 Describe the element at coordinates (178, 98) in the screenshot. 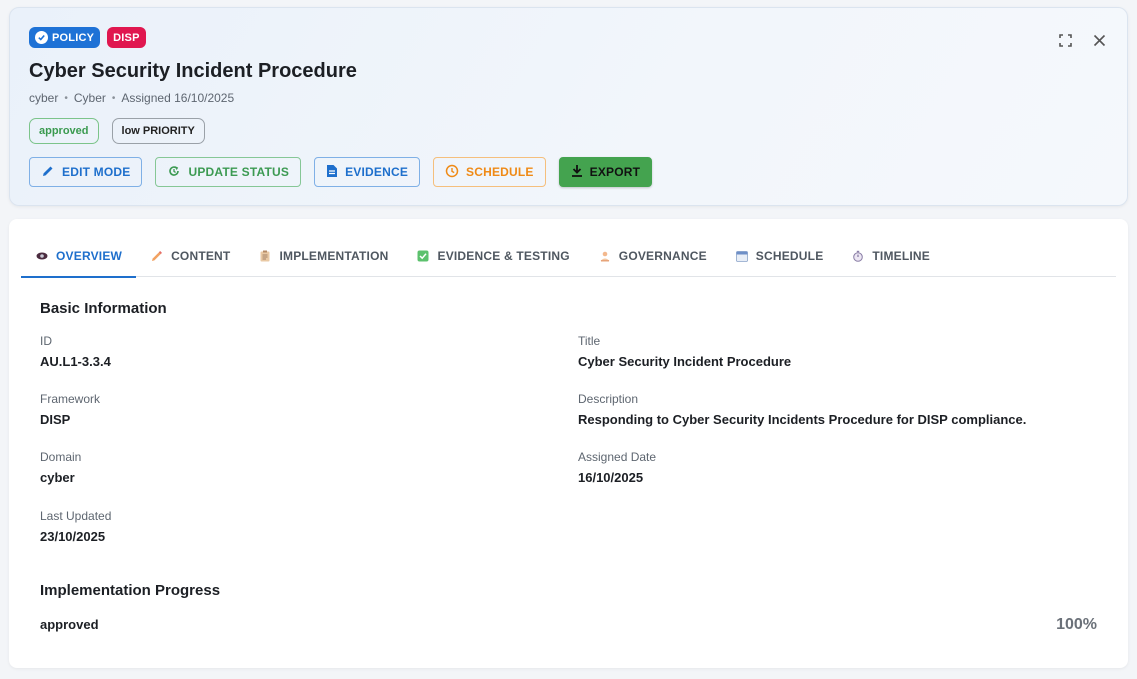

I see `meta-assigned: Assigned 16/10/2025` at that location.